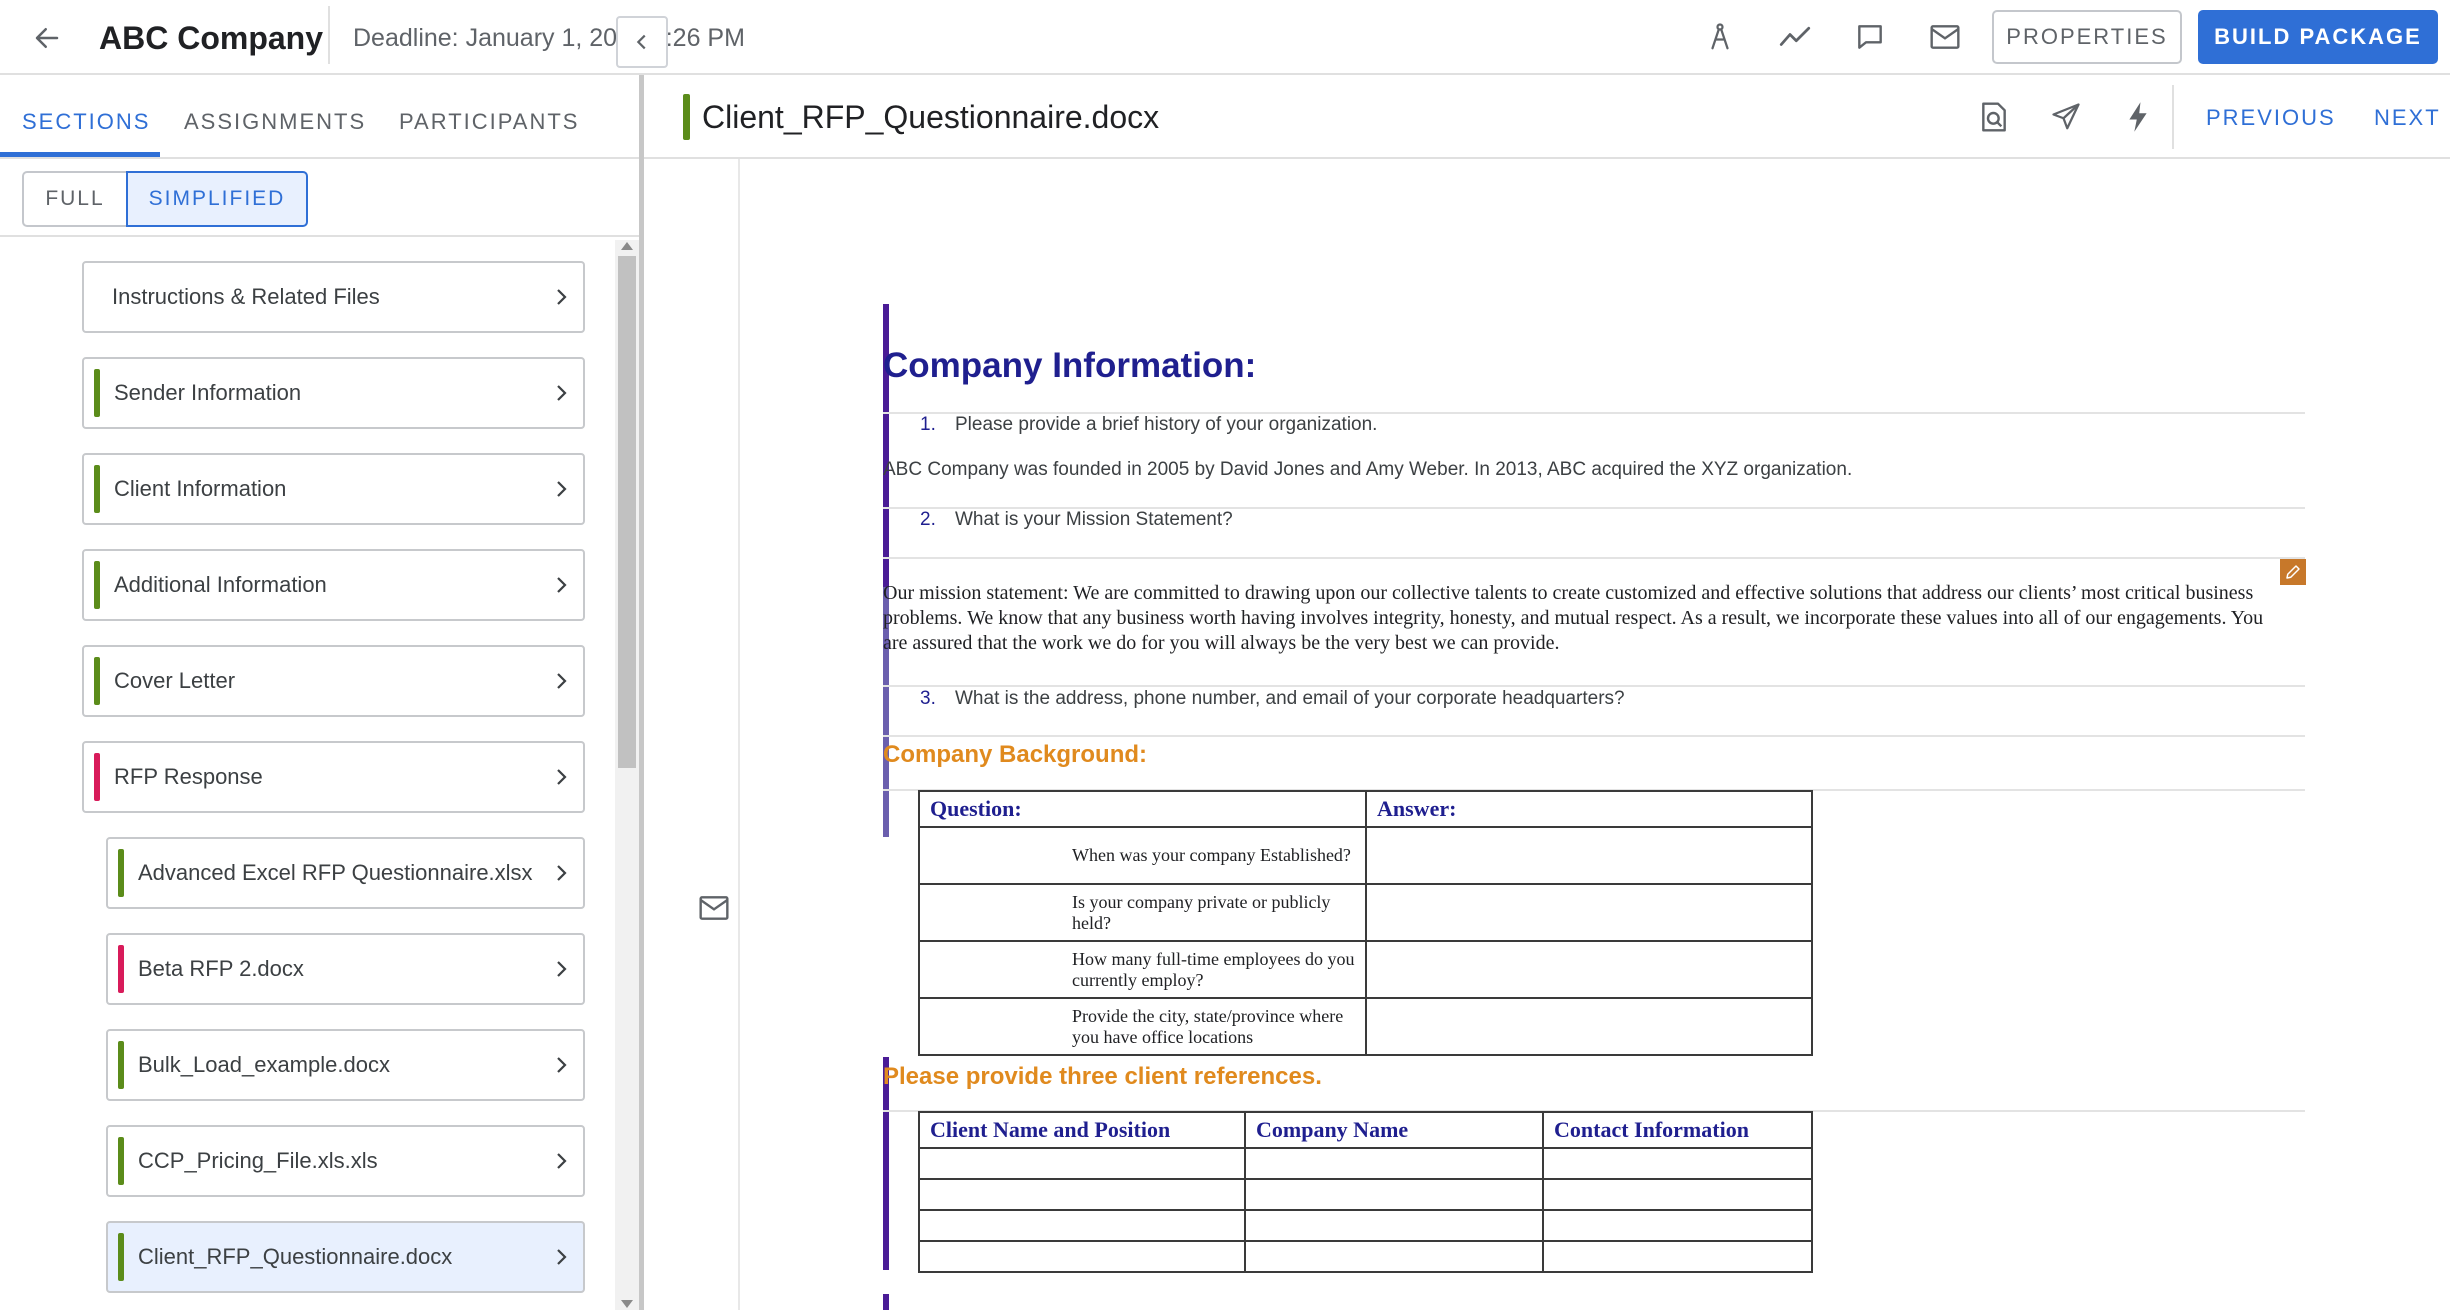 This screenshot has width=2450, height=1310. Describe the element at coordinates (320, 236) in the screenshot. I see `list-divider` at that location.